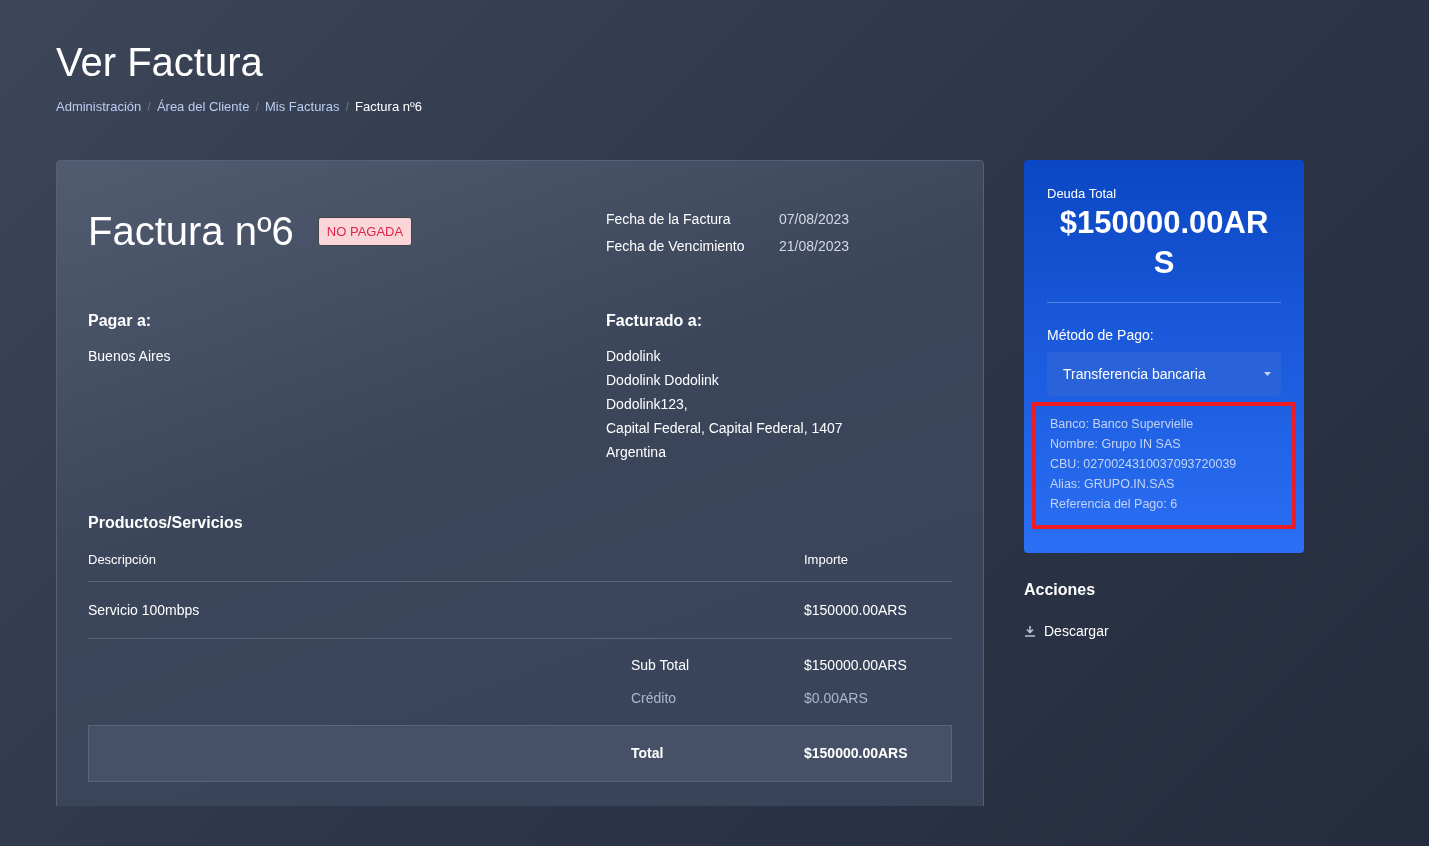 The width and height of the screenshot is (1429, 846). What do you see at coordinates (814, 219) in the screenshot?
I see `date-value: 07/08/2023` at bounding box center [814, 219].